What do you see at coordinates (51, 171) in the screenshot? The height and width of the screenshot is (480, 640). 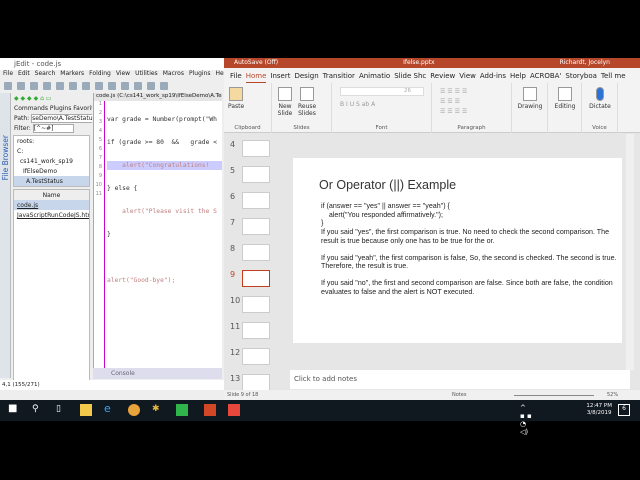 I see `tree-item: IfElseDemo` at bounding box center [51, 171].